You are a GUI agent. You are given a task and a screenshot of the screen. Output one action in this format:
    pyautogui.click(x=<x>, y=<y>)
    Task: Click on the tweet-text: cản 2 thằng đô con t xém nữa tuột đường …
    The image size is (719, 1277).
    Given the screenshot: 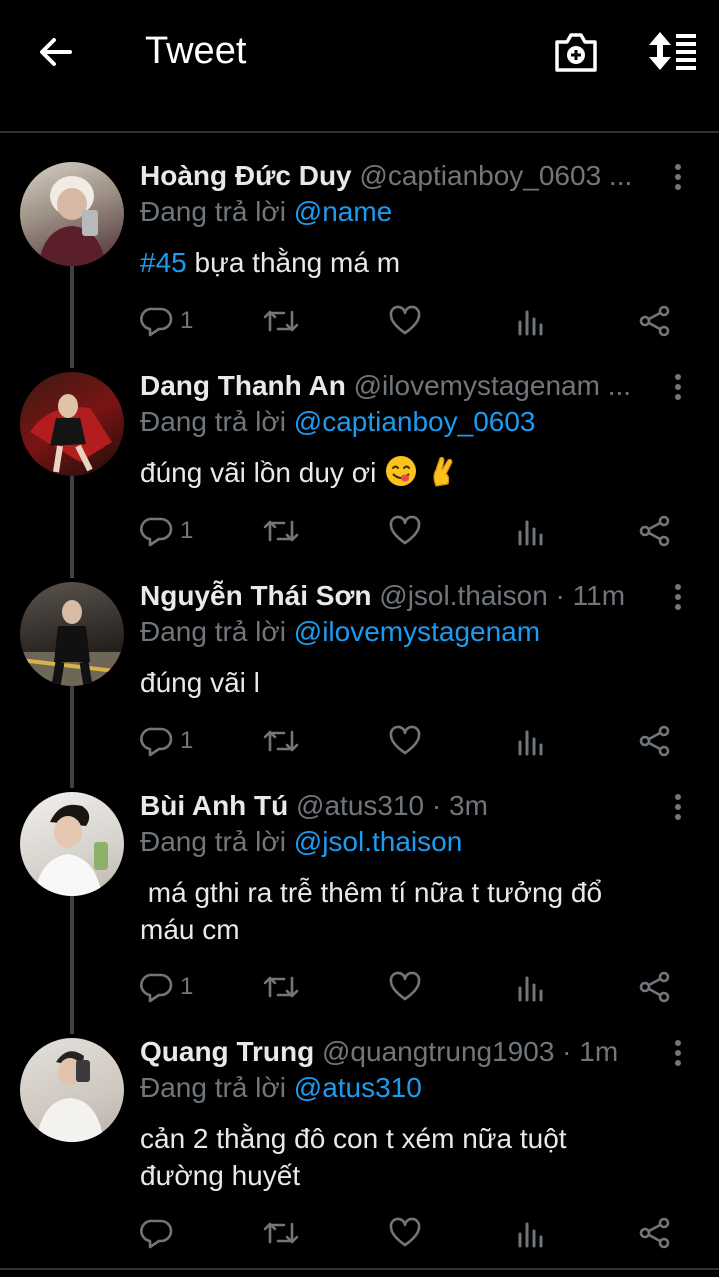 What is the action you would take?
    pyautogui.click(x=410, y=1157)
    